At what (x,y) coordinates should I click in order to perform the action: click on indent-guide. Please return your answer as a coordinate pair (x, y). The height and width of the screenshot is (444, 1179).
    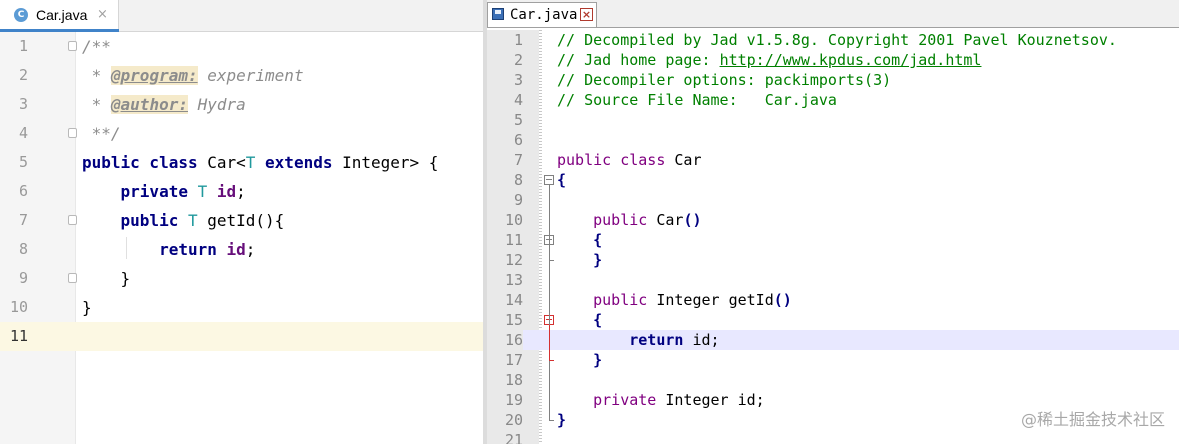
    Looking at the image, I should click on (126, 248).